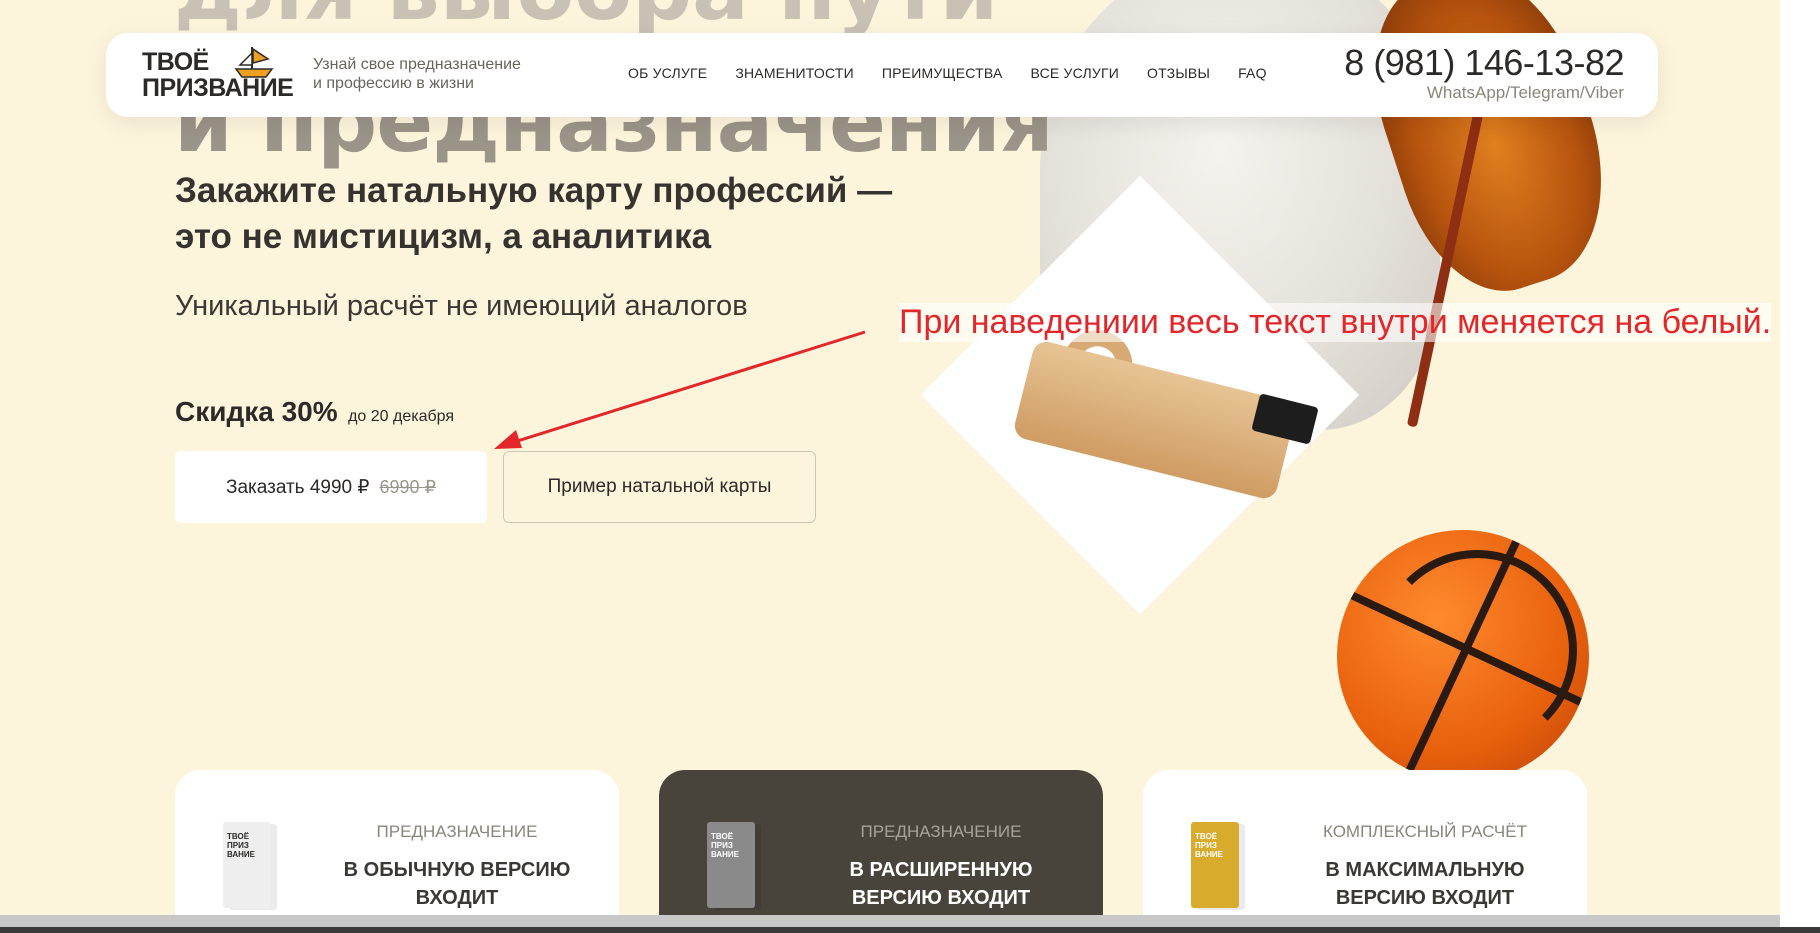 The height and width of the screenshot is (933, 1820). What do you see at coordinates (393, 83) in the screenshot?
I see `tagline-line-2: и профессию в жизни` at bounding box center [393, 83].